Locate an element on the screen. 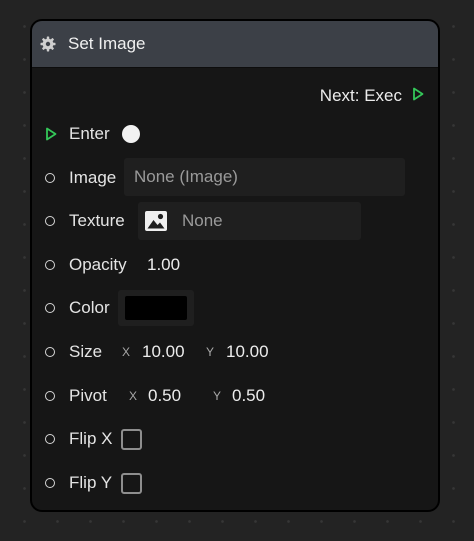 The width and height of the screenshot is (474, 541). flip-y-row: Flip Y is located at coordinates (235, 483).